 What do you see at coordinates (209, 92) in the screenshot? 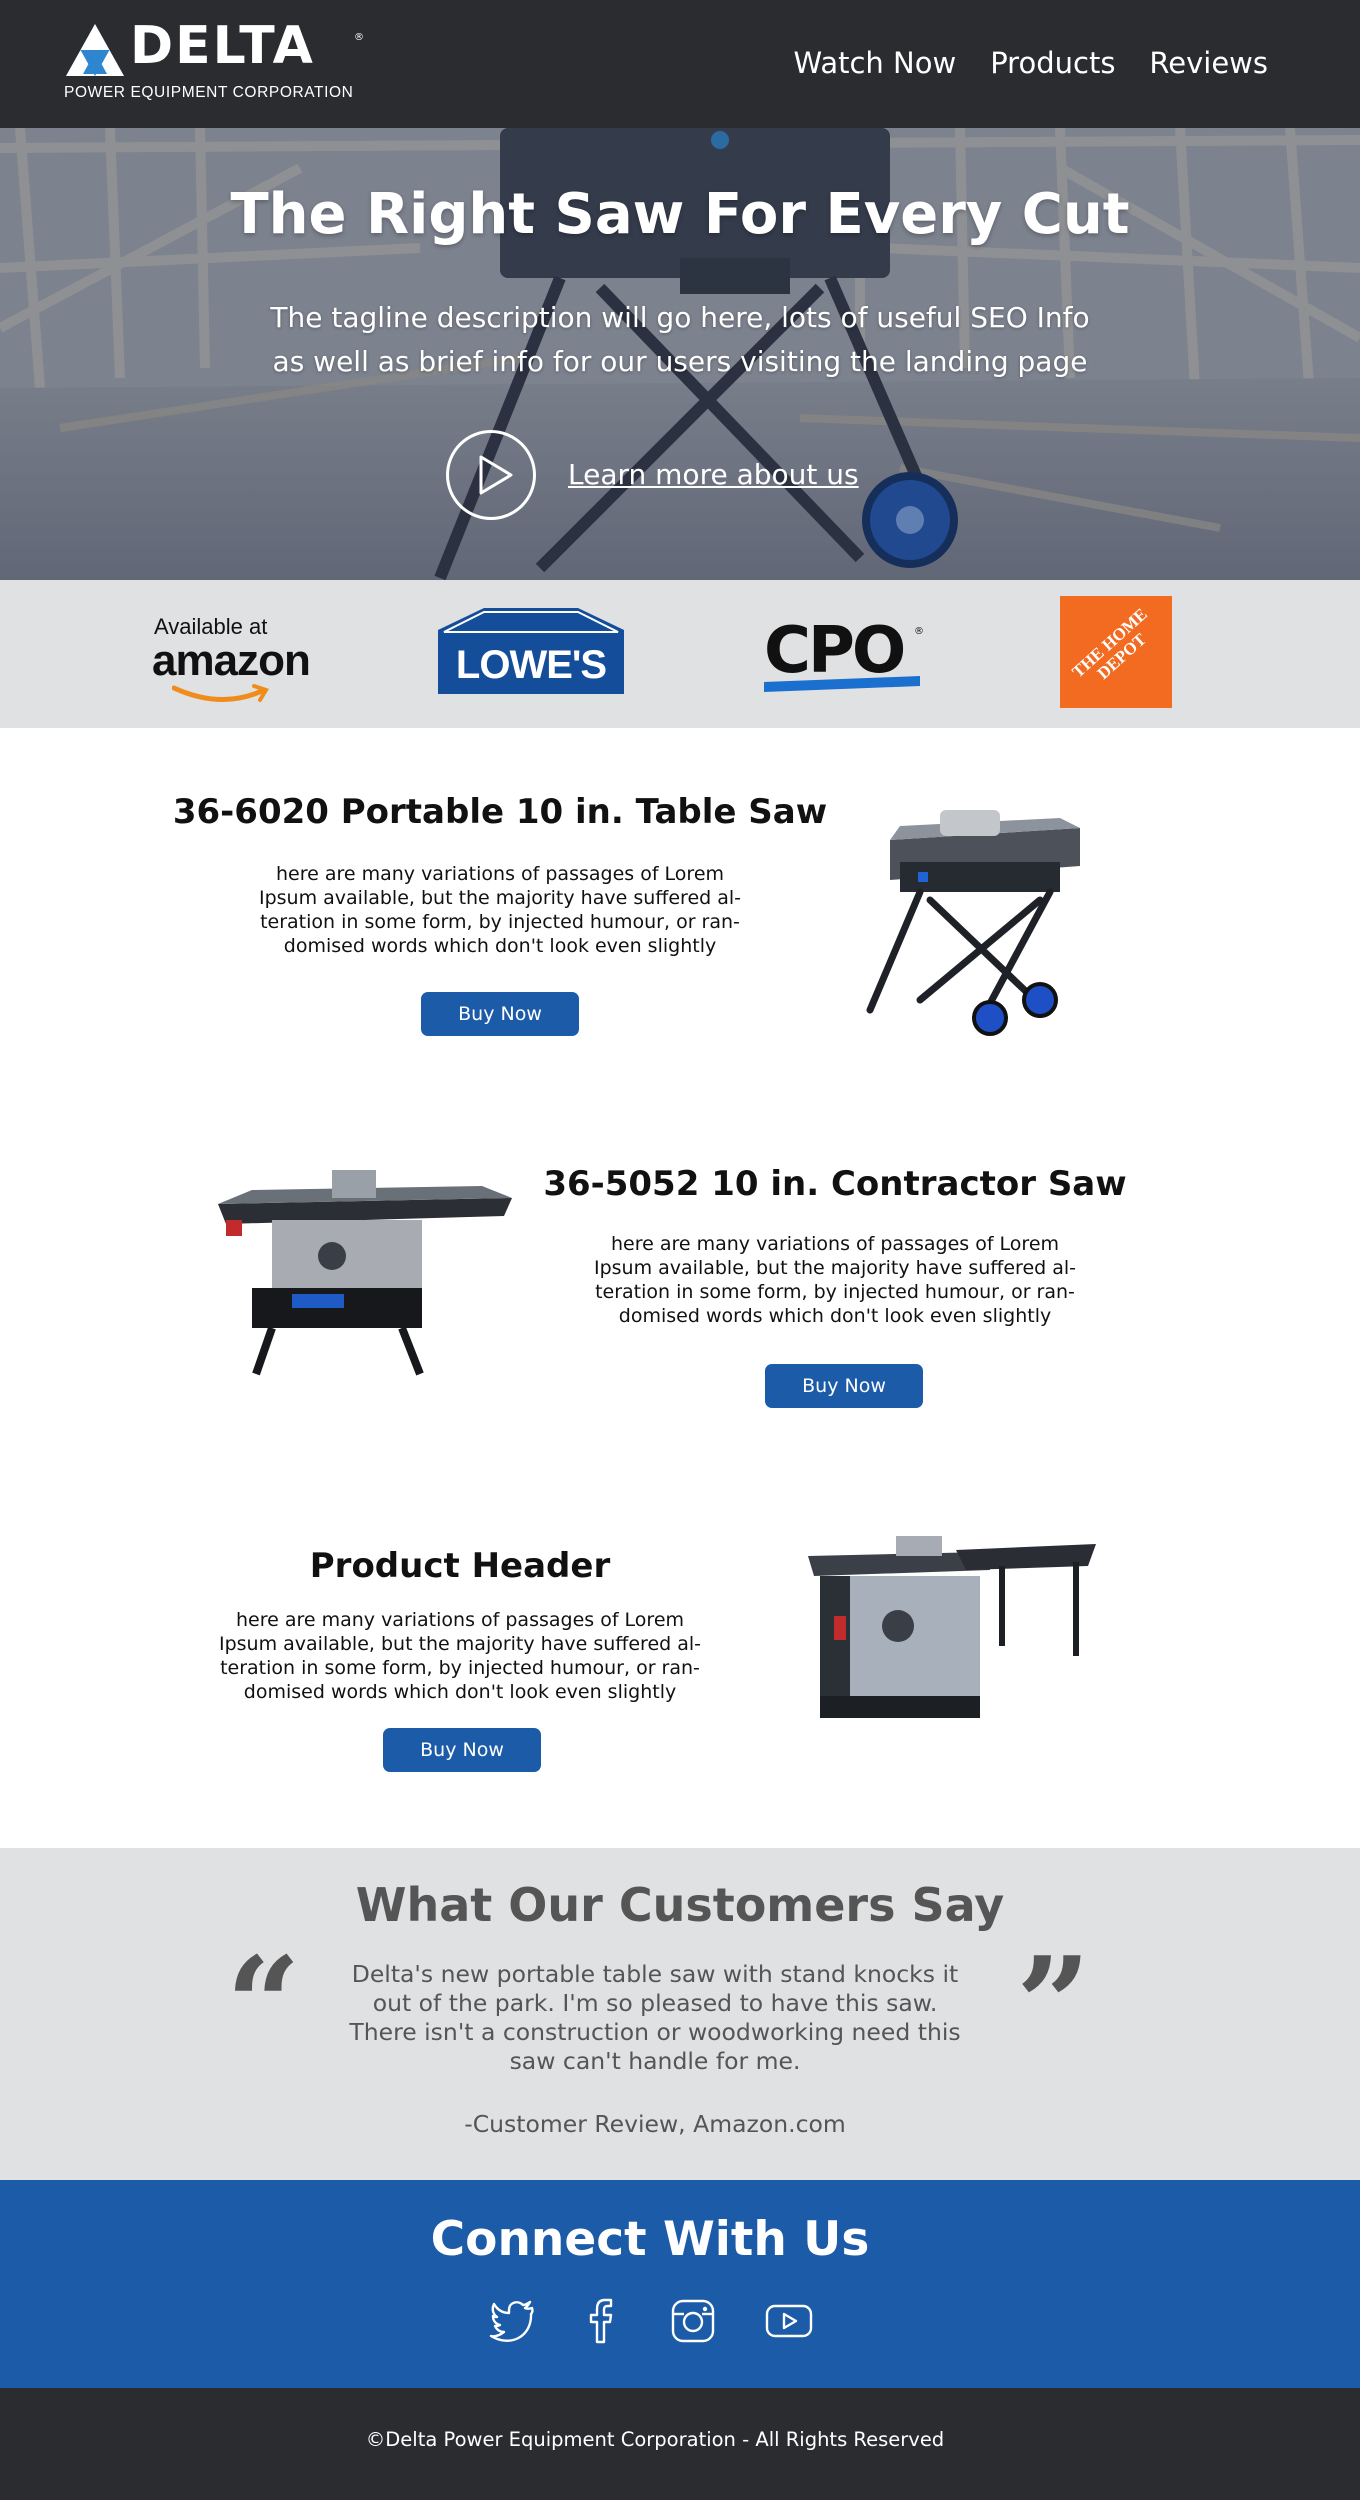
I see `logo-subtitle: POWER EQUIPMENT CORPORATION` at bounding box center [209, 92].